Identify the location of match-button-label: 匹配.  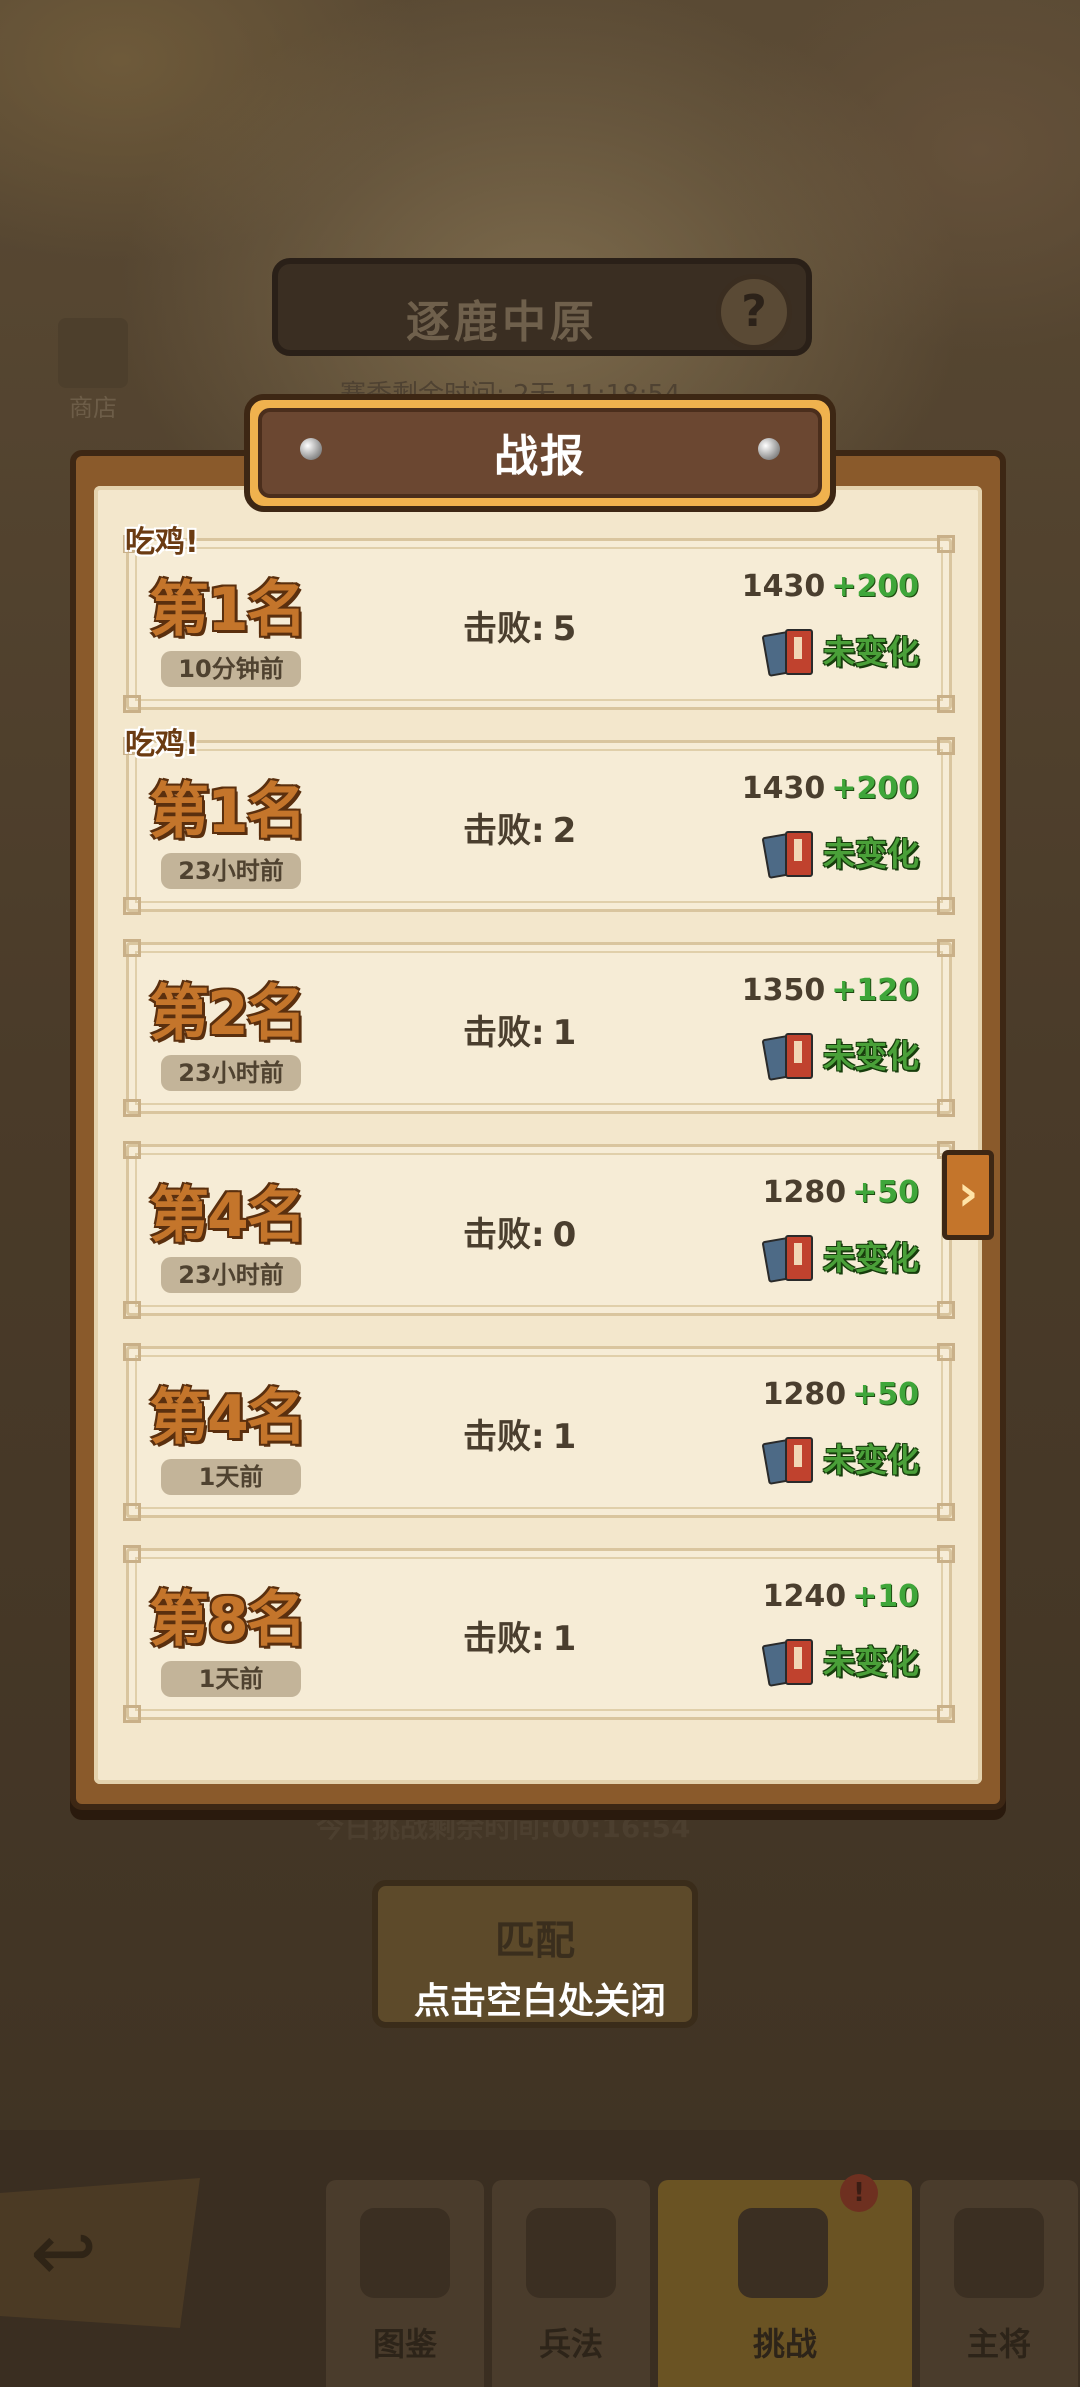
(535, 1941).